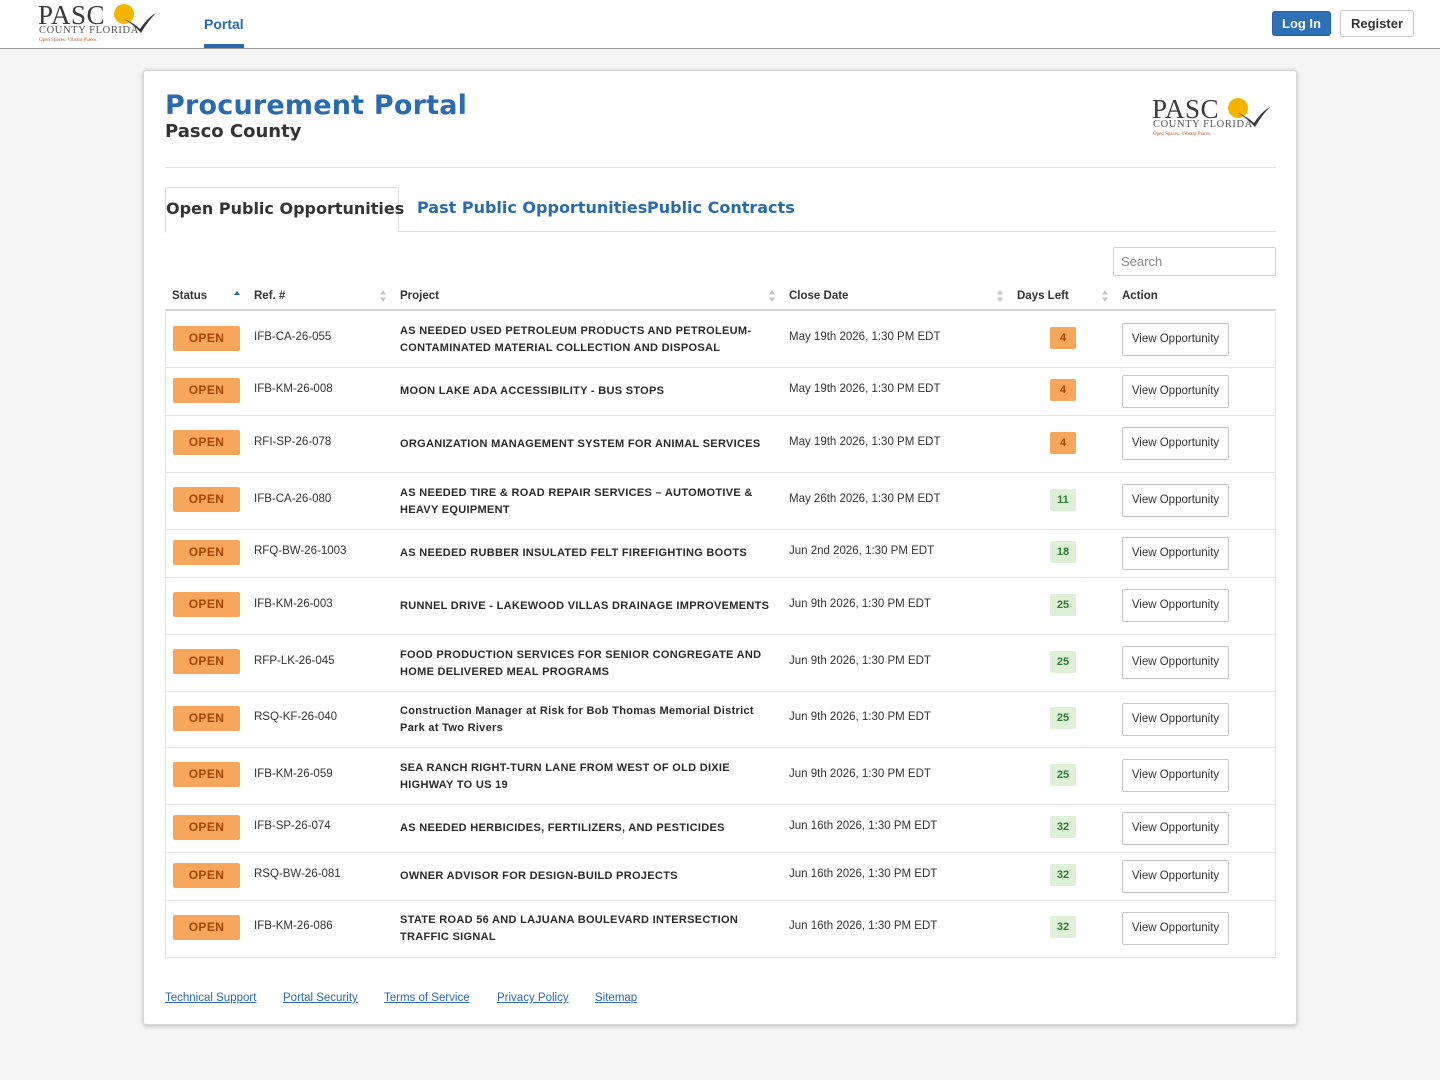 This screenshot has width=1440, height=1080. I want to click on sort-asc-icon, so click(237, 296).